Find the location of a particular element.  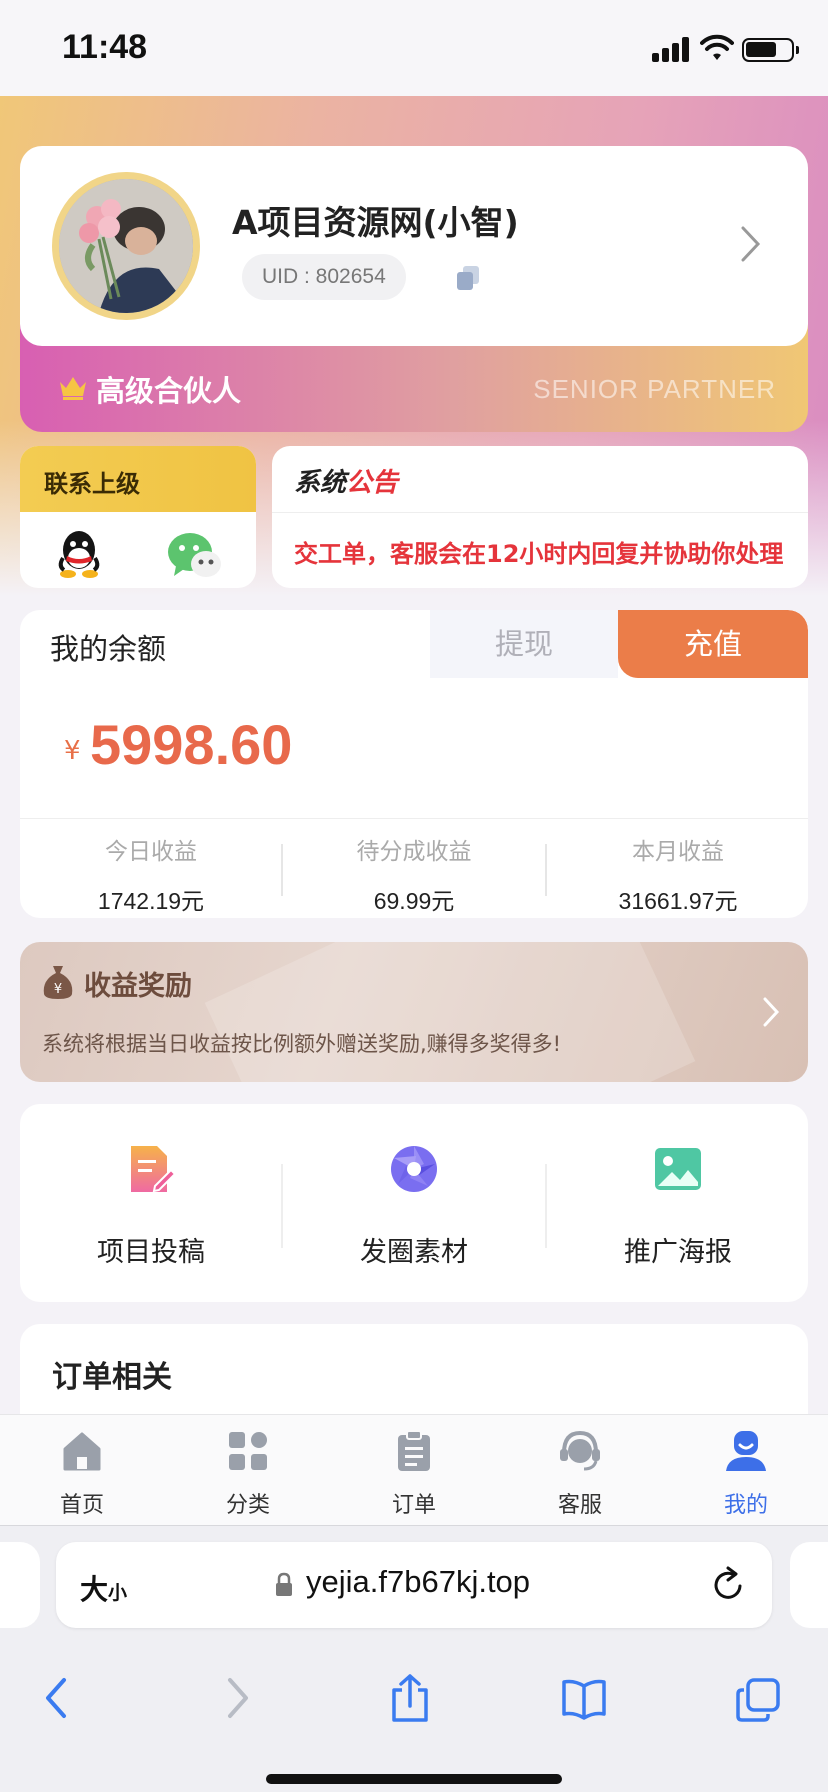

avatar is located at coordinates (126, 246).